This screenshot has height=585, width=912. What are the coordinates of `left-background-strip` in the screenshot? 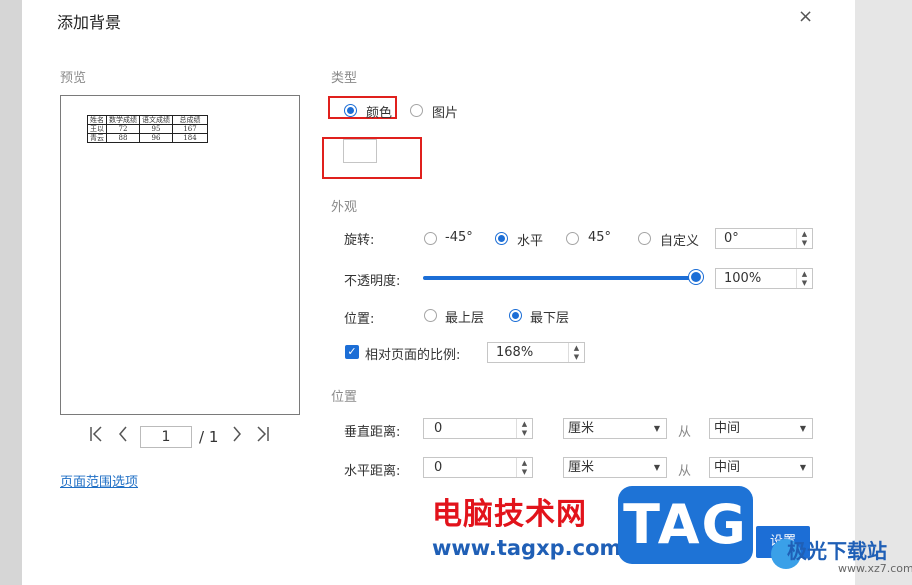 It's located at (11, 292).